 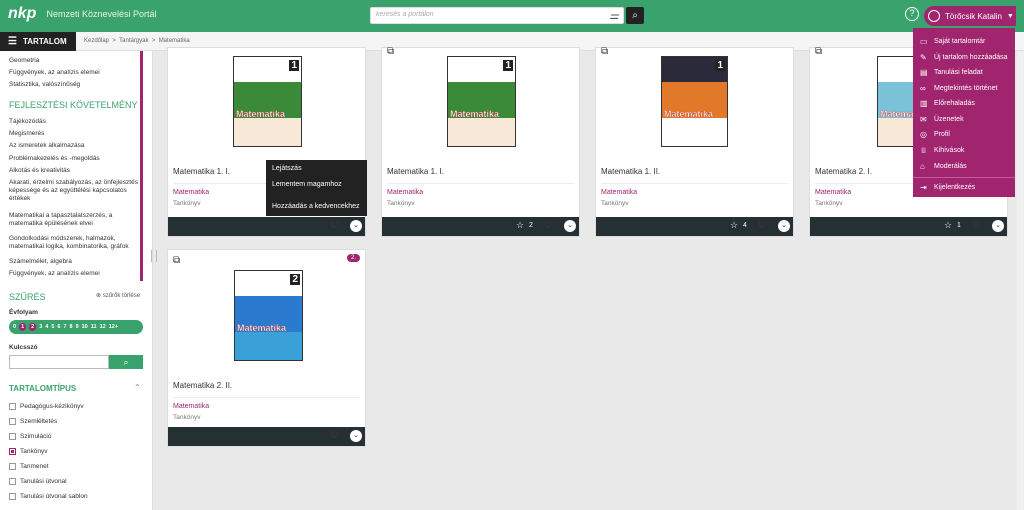 I want to click on checkbox-box-checked, so click(x=12, y=451).